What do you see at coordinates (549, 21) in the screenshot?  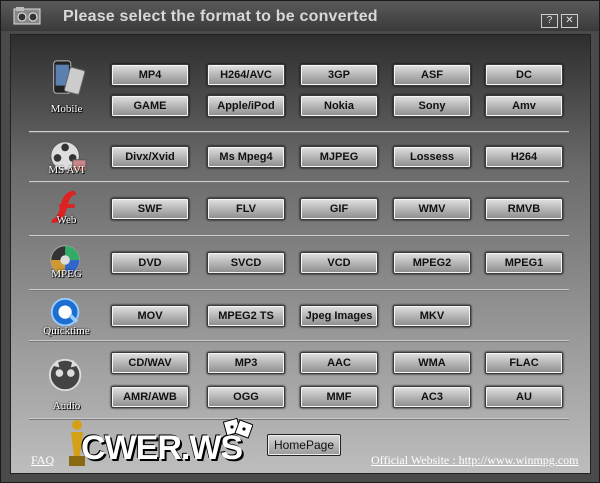 I see `help-button: ?` at bounding box center [549, 21].